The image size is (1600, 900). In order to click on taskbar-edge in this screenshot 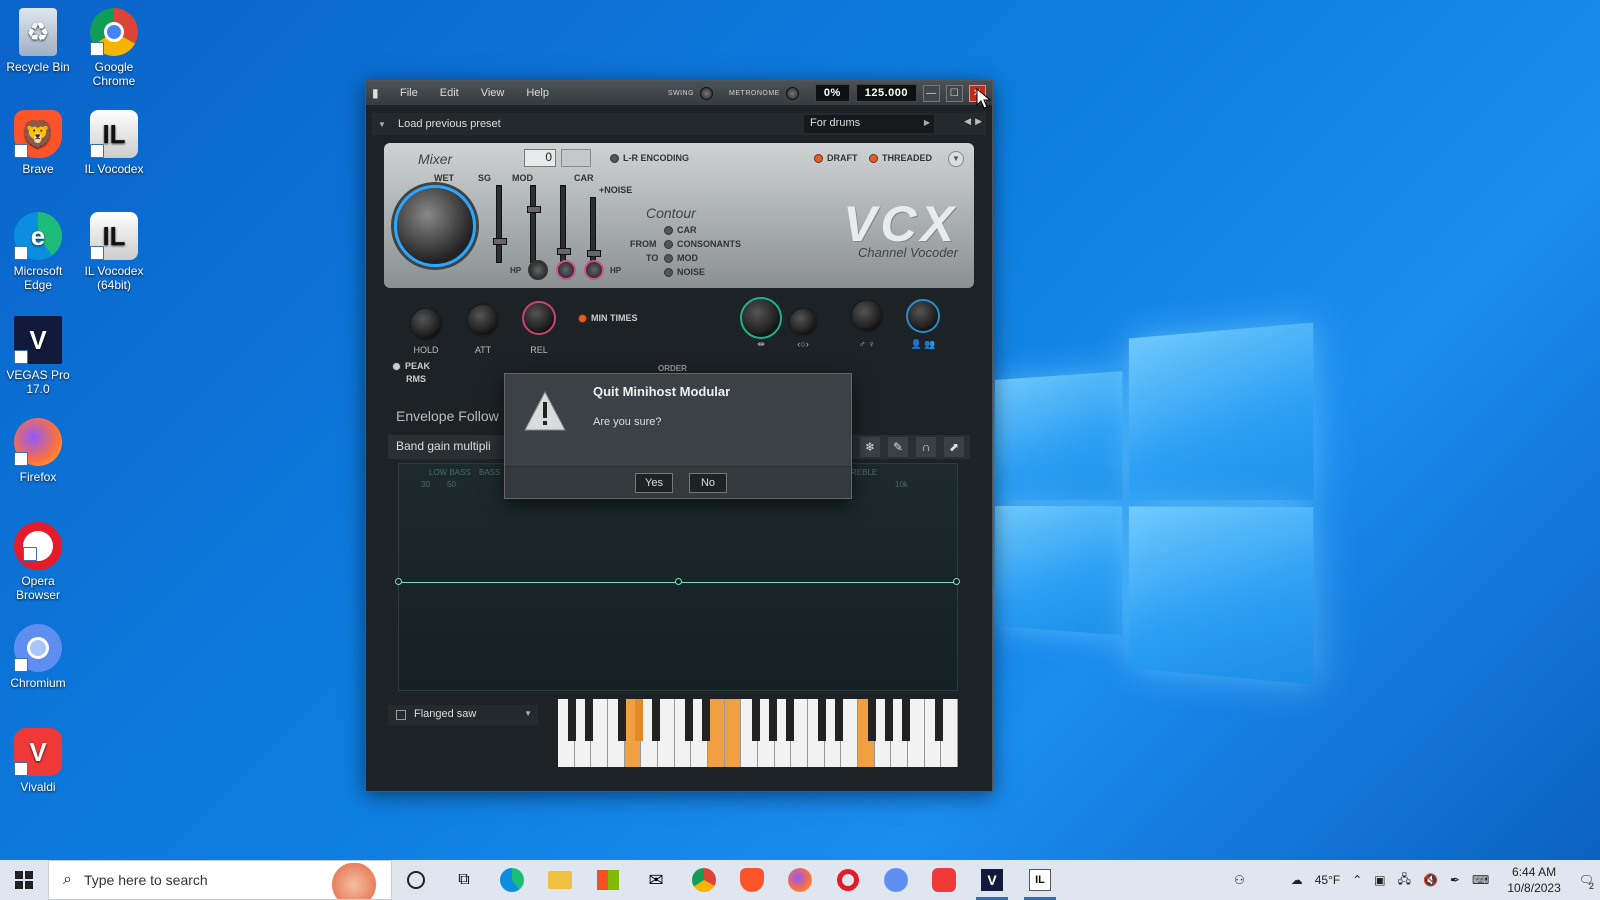, I will do `click(512, 880)`.